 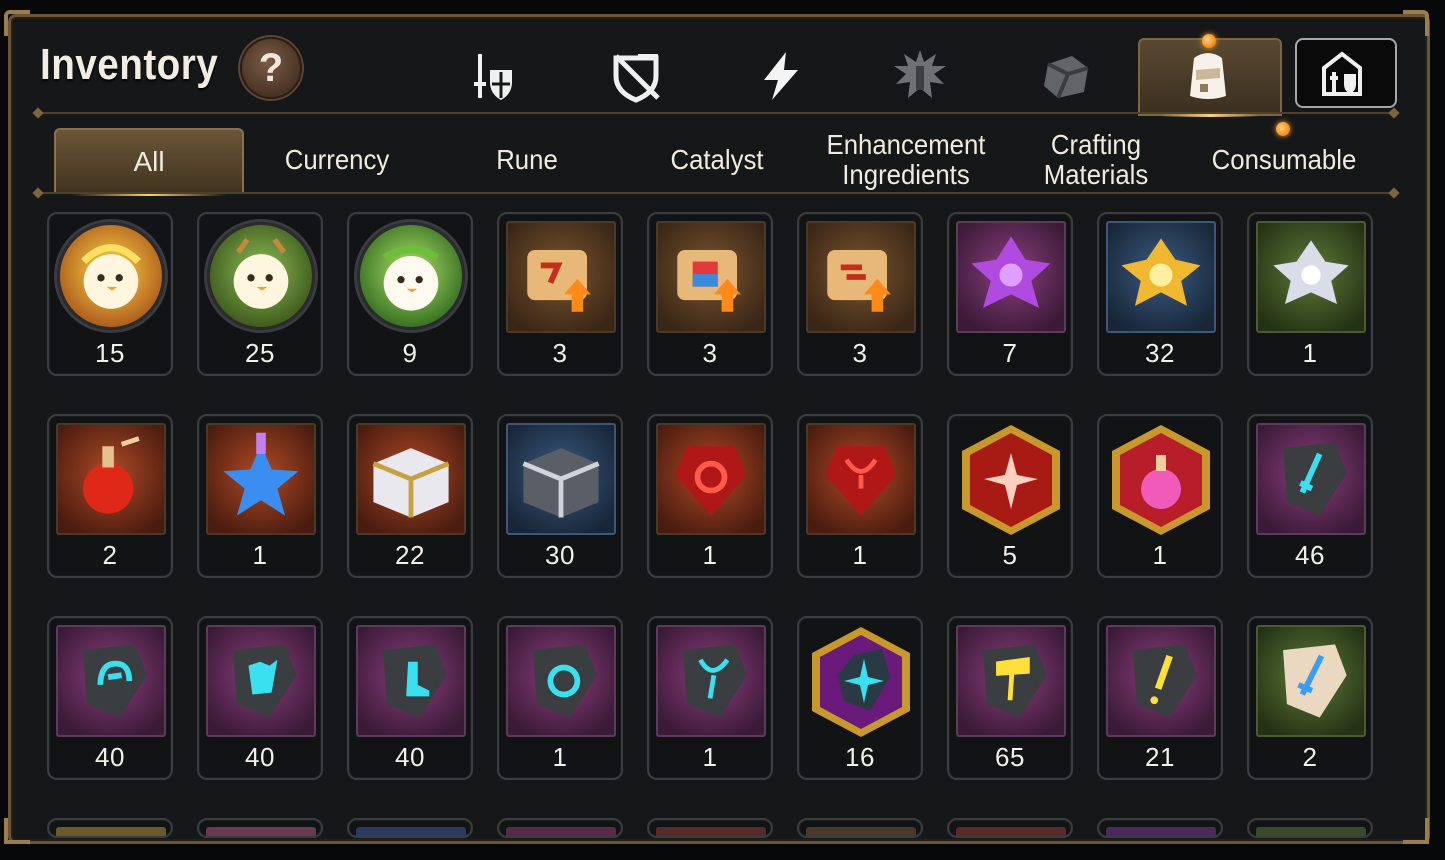 What do you see at coordinates (410, 353) in the screenshot?
I see `item-quantity: 9` at bounding box center [410, 353].